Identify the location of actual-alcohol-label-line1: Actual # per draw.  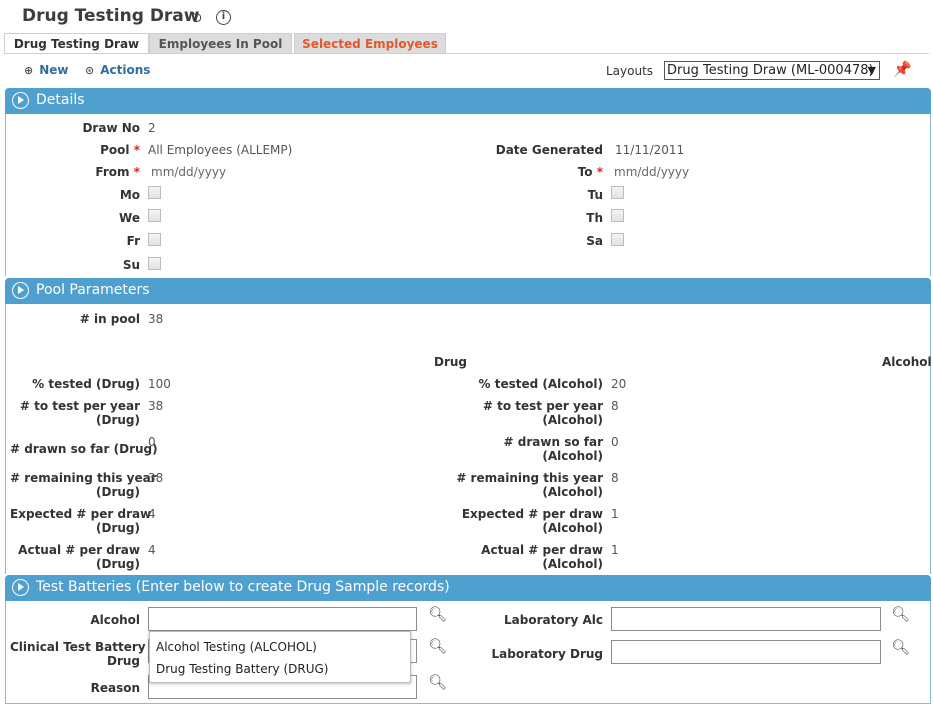
(542, 550).